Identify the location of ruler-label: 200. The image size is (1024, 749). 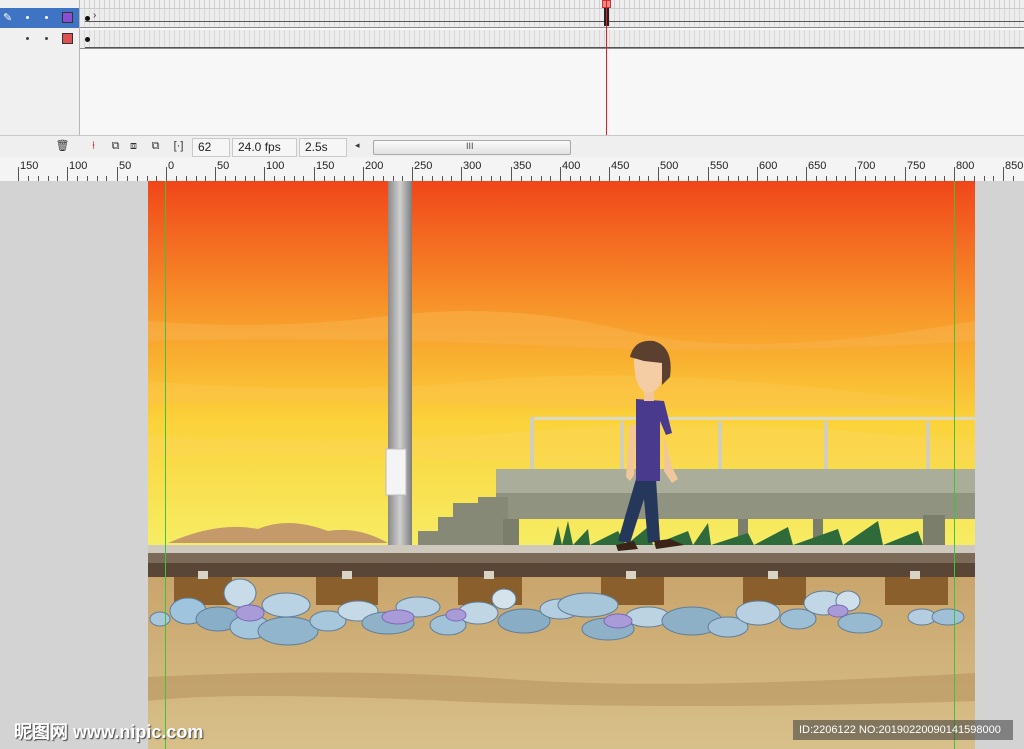
(374, 166).